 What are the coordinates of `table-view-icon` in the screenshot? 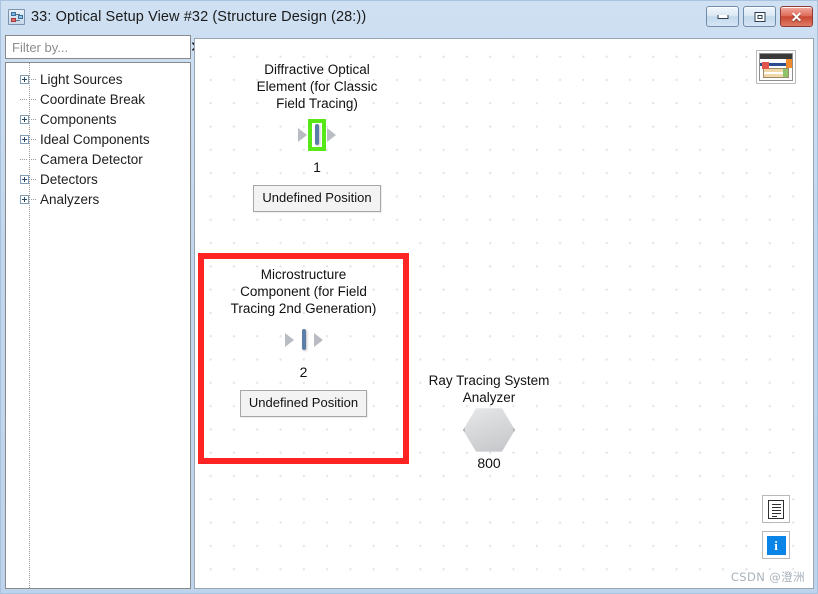 It's located at (776, 67).